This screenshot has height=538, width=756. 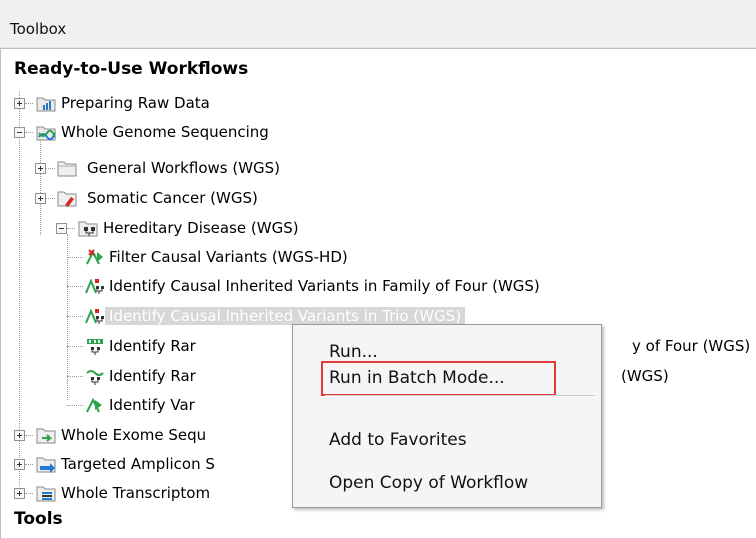 What do you see at coordinates (46, 133) in the screenshot?
I see `genome-folder-icon` at bounding box center [46, 133].